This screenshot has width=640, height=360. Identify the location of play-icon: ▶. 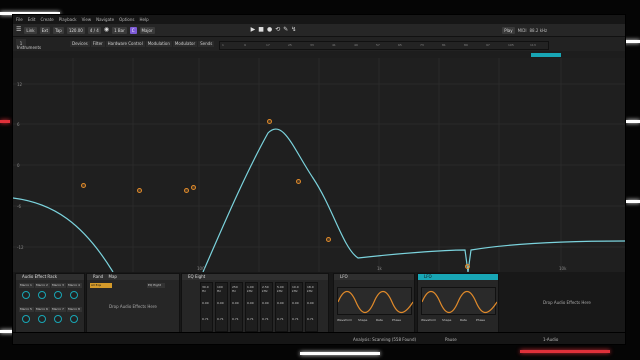
(253, 30).